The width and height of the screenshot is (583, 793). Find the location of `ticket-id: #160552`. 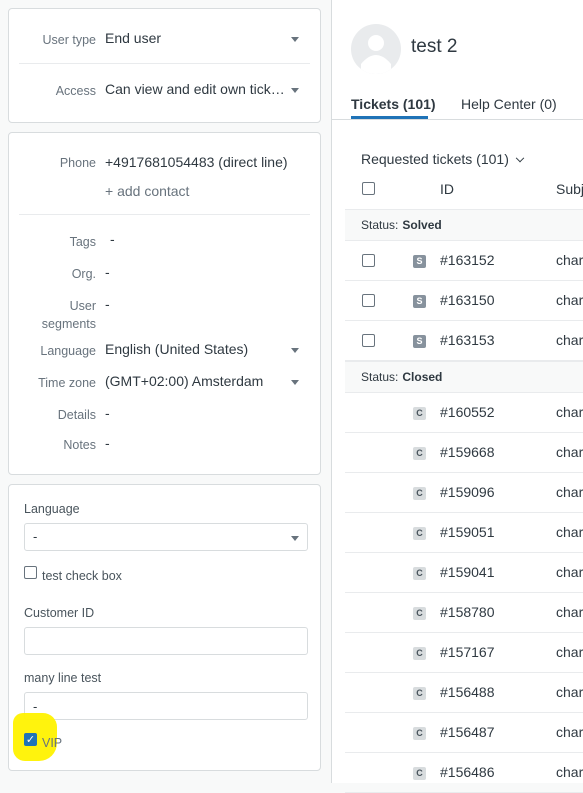

ticket-id: #160552 is located at coordinates (467, 412).